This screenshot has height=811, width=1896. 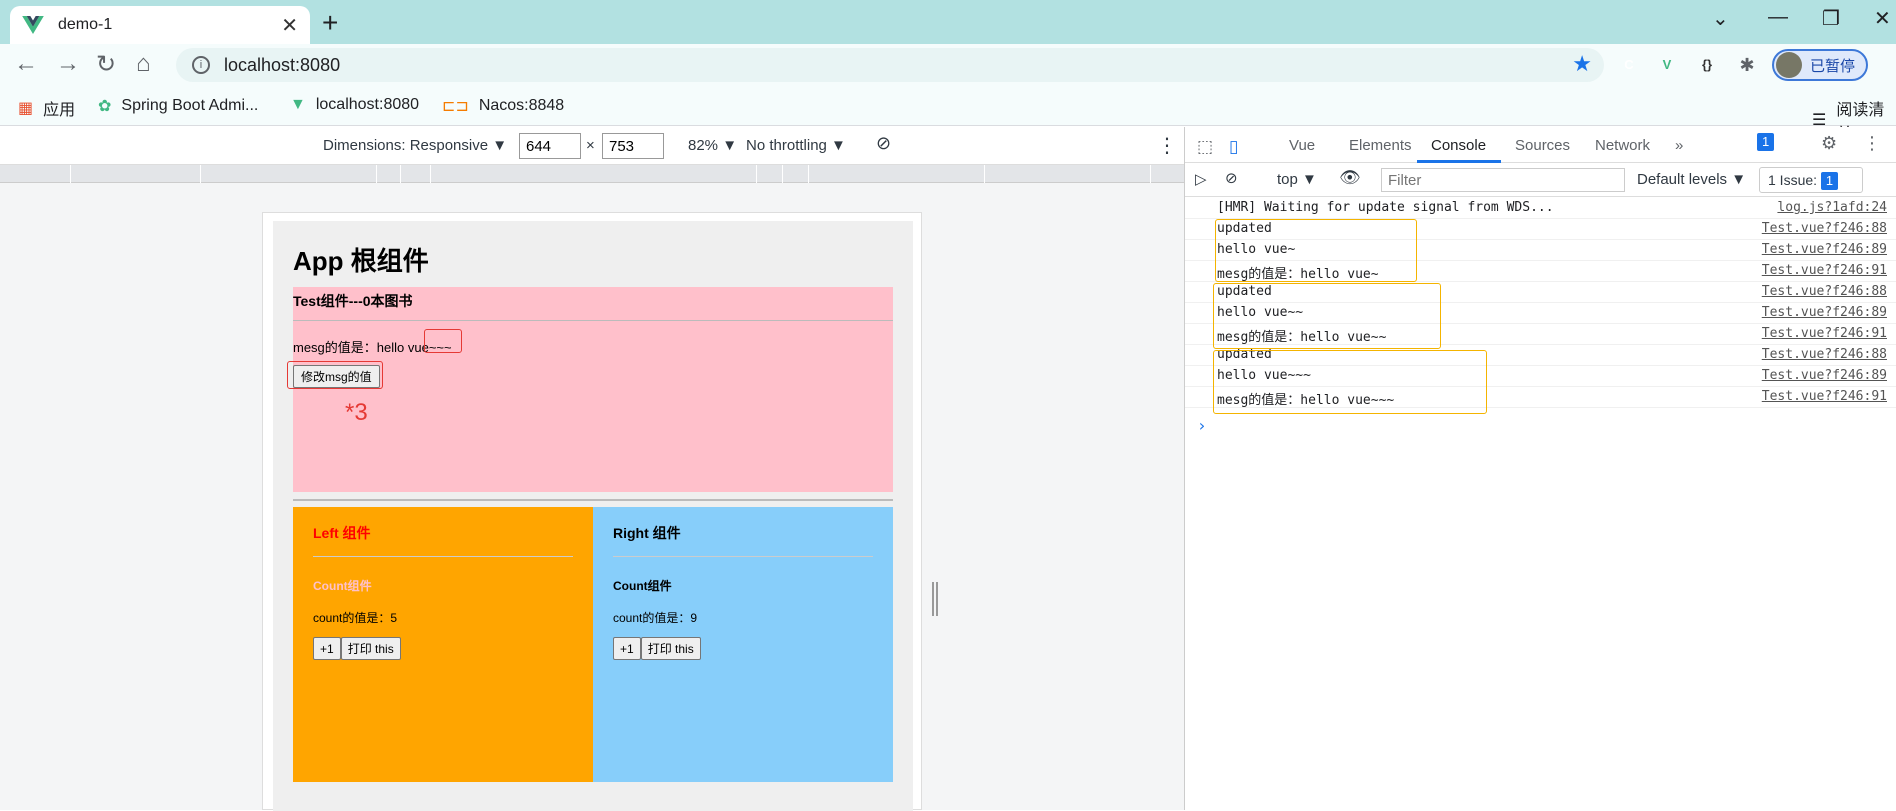 I want to click on reload-icon: ↻, so click(x=106, y=64).